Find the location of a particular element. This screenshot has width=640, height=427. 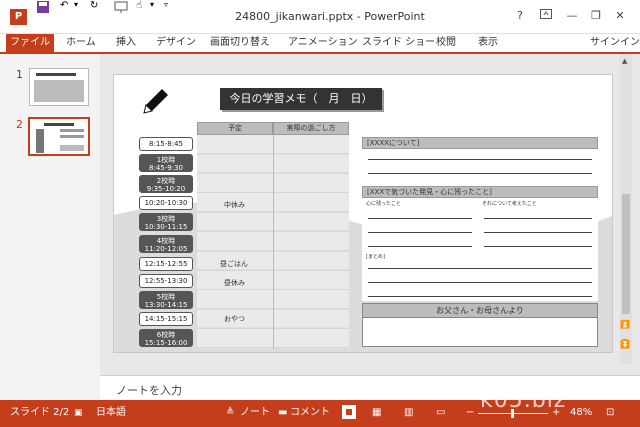

undo-icon: ↶ is located at coordinates (64, 5).